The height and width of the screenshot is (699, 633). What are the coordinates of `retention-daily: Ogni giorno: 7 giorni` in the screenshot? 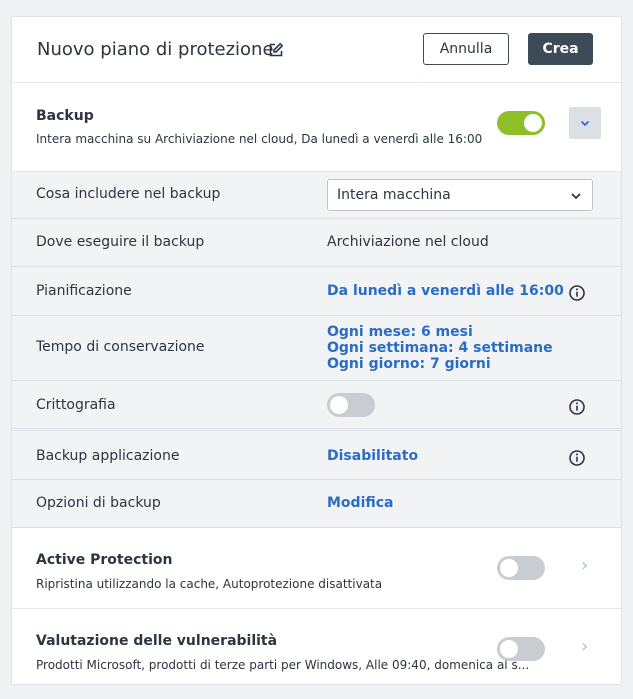 It's located at (409, 364).